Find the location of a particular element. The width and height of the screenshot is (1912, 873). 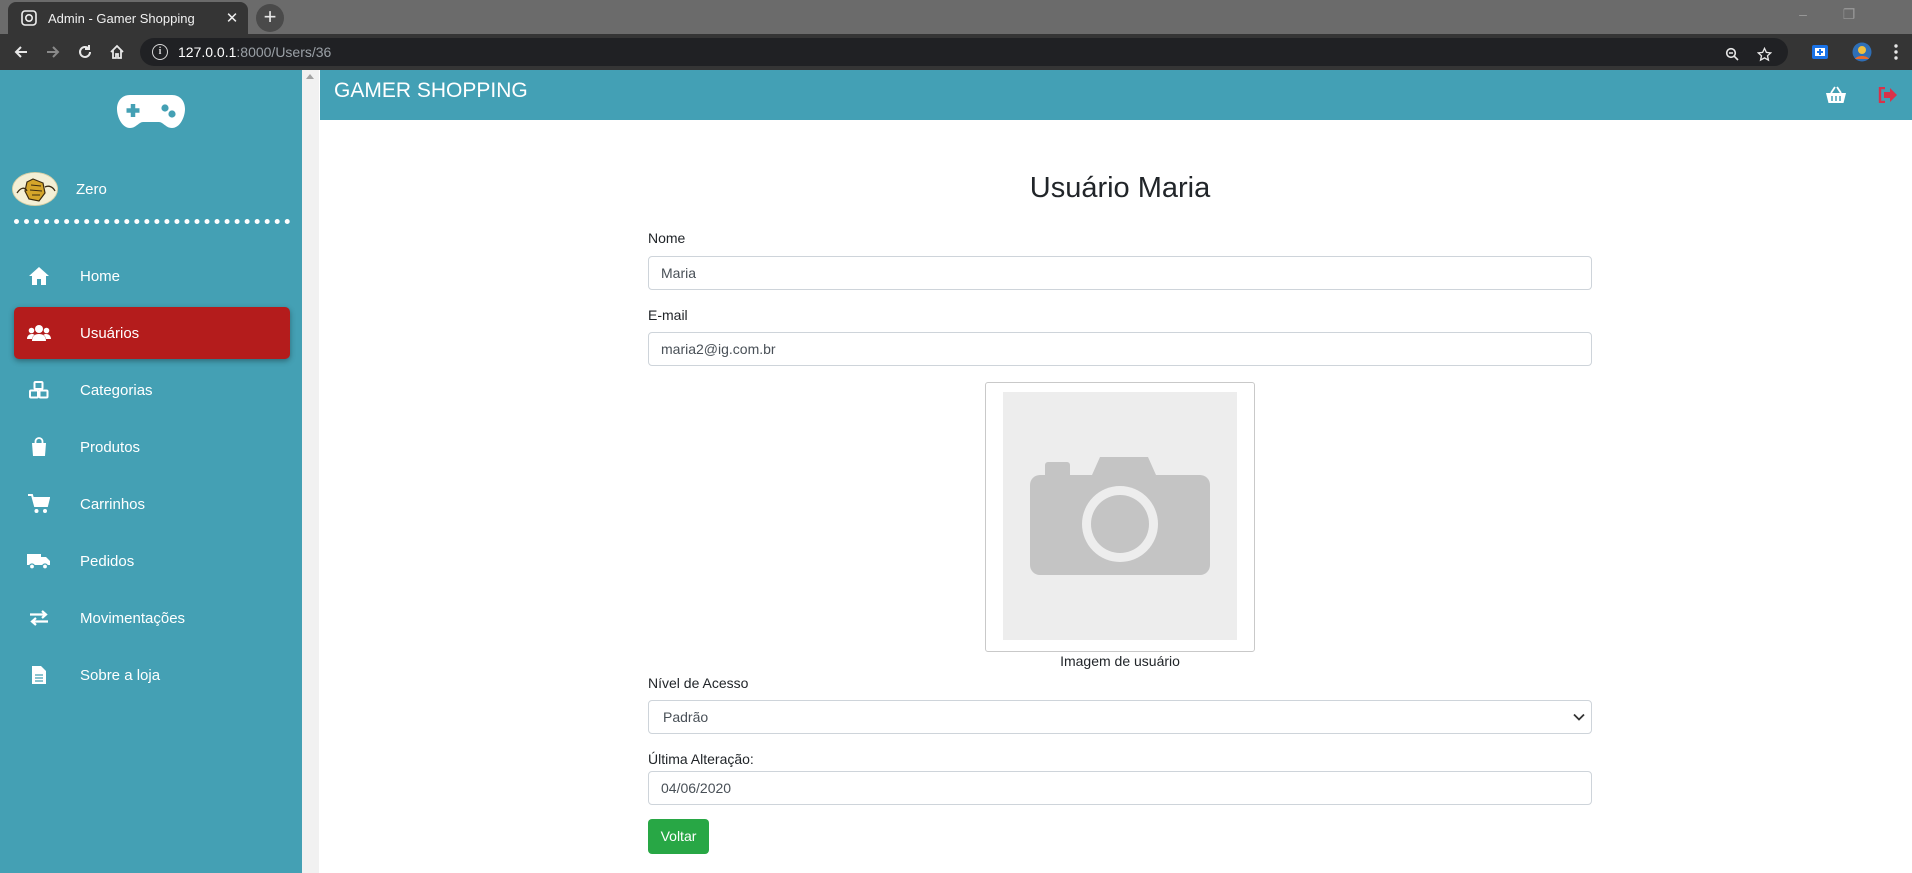

back-arrow-icon is located at coordinates (21, 52).